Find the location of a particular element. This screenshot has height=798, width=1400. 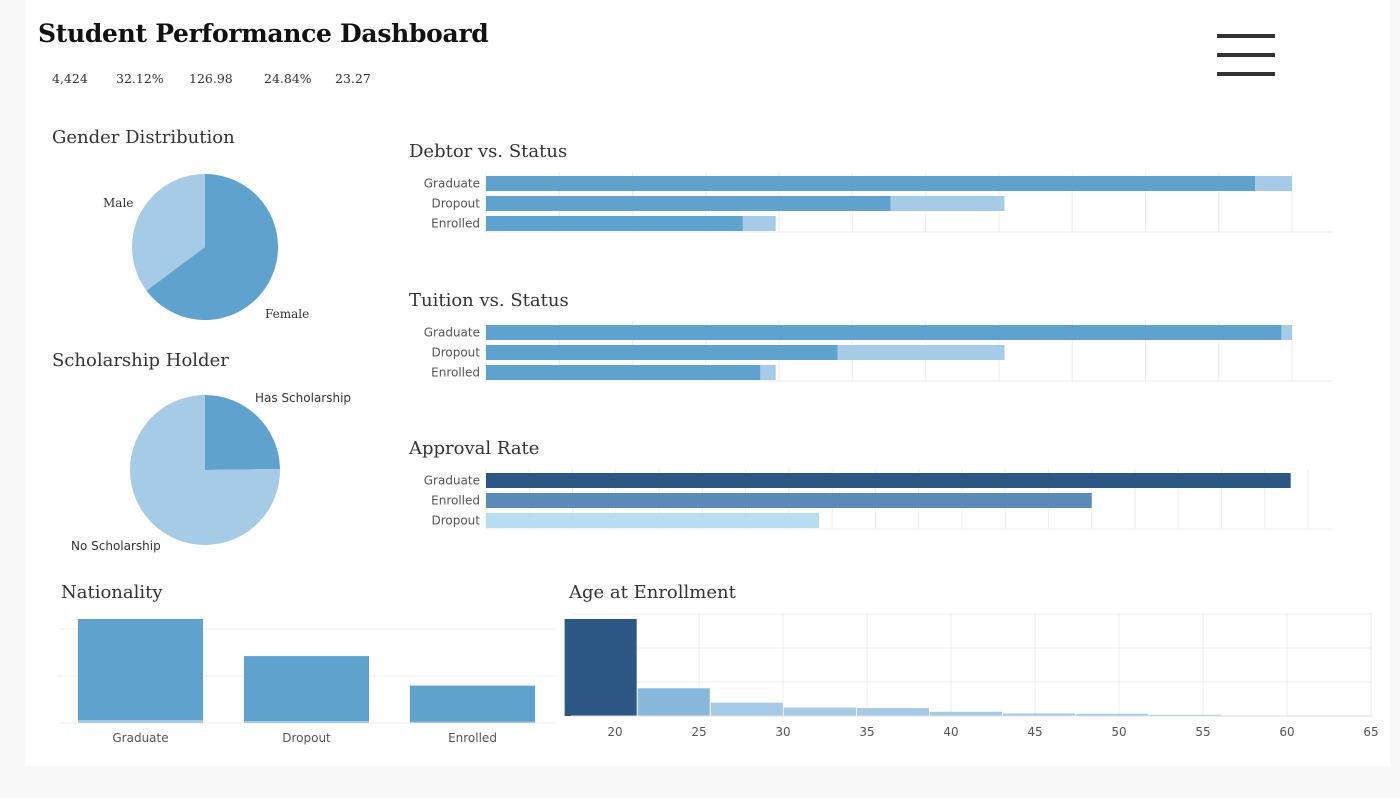

x-tick-label: 55 is located at coordinates (1202, 732).